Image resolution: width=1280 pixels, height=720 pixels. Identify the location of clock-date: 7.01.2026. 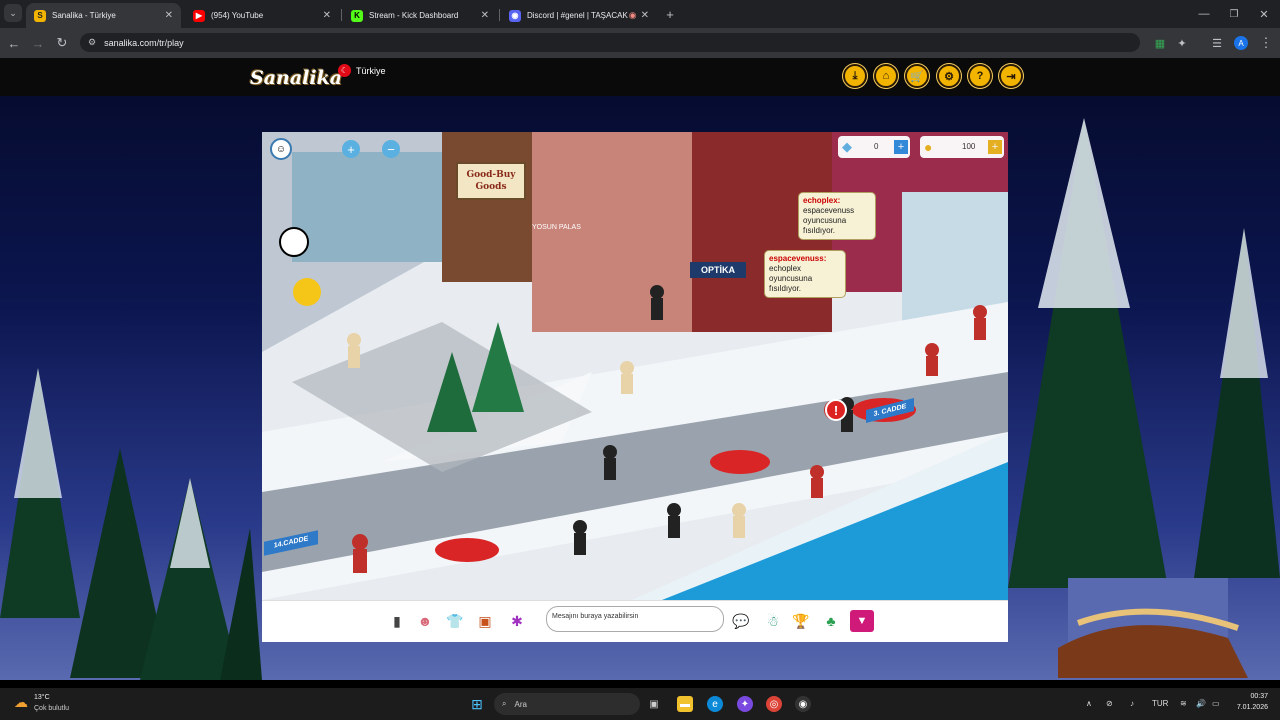
(1247, 707).